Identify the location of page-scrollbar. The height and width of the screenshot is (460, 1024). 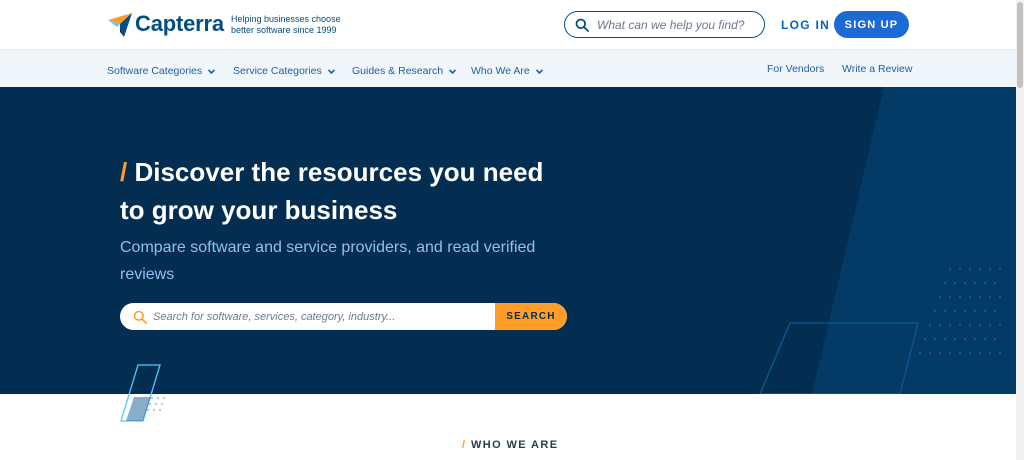
(1020, 230).